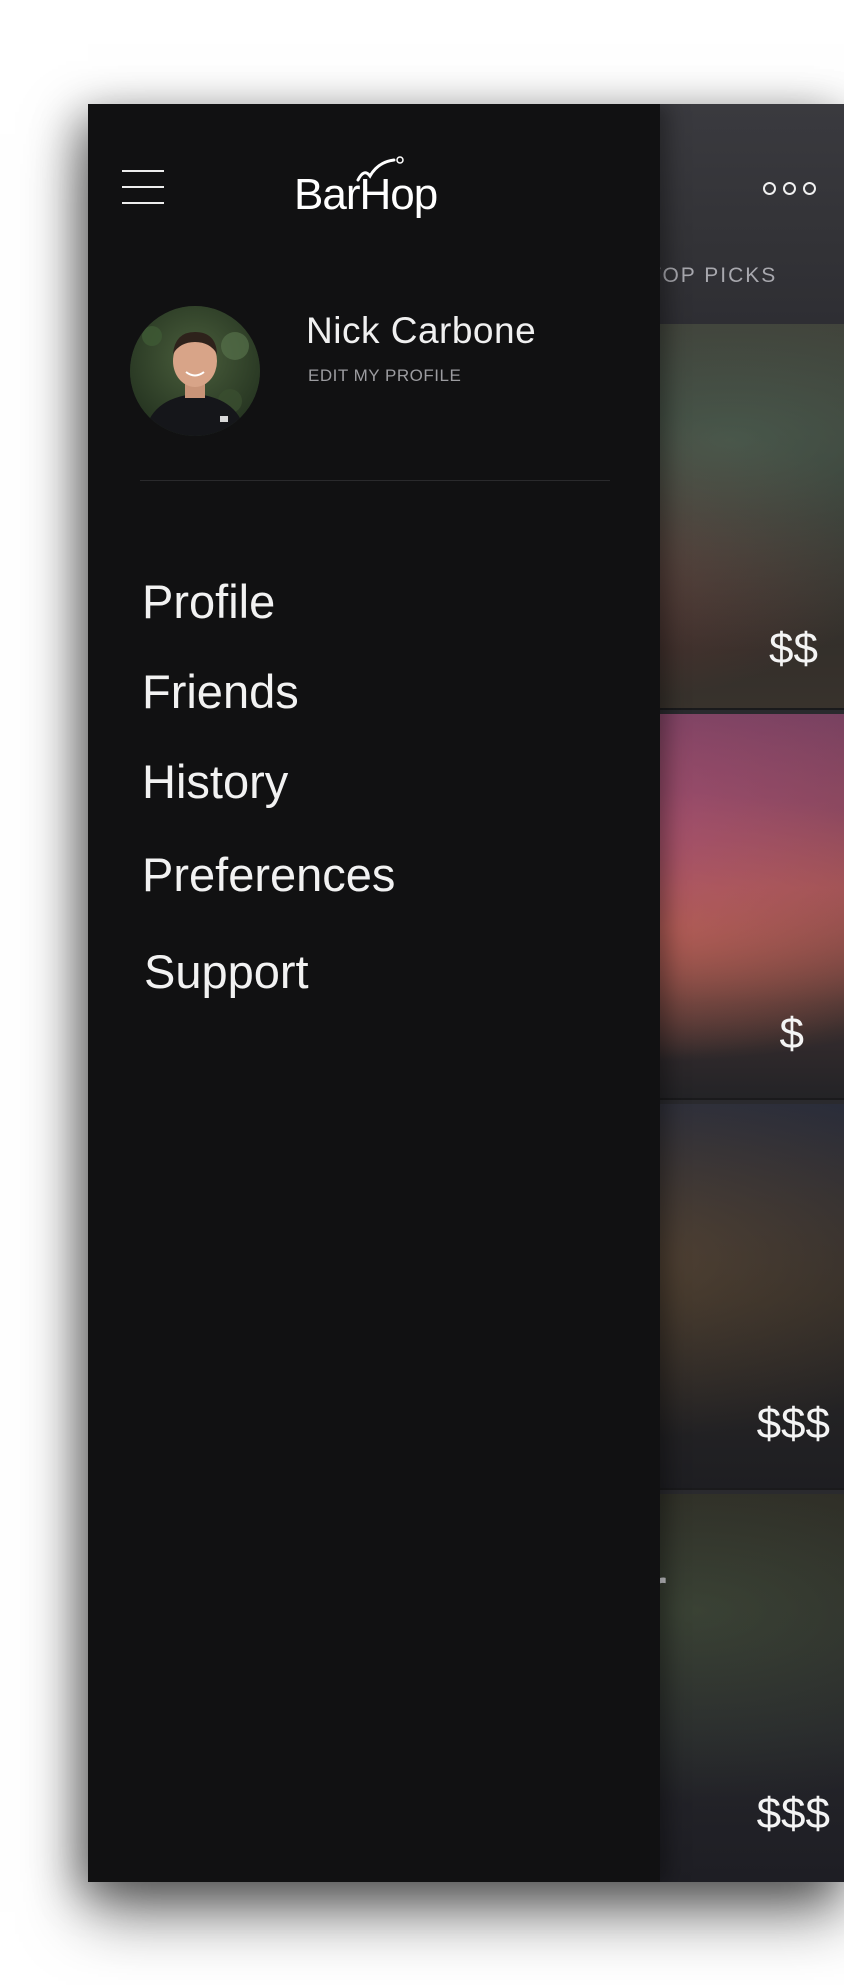  I want to click on logo-check-icon, so click(380, 169).